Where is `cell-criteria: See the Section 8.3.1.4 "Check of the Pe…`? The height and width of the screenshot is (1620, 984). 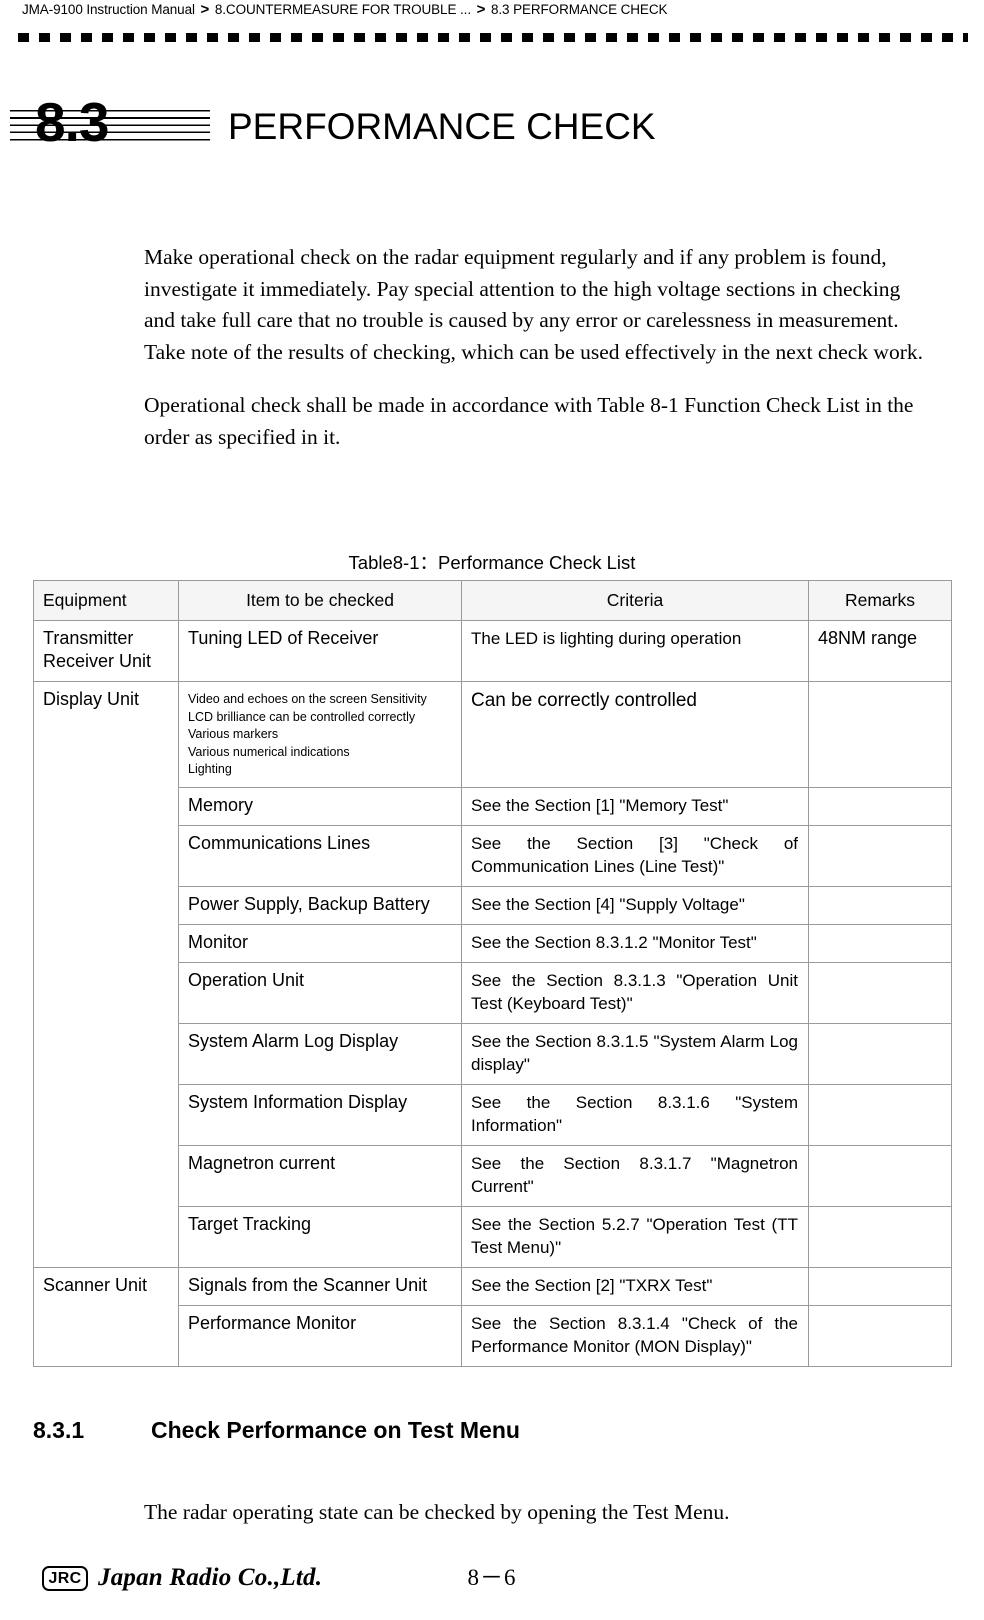 cell-criteria: See the Section 8.3.1.4 "Check of the Pe… is located at coordinates (635, 1335).